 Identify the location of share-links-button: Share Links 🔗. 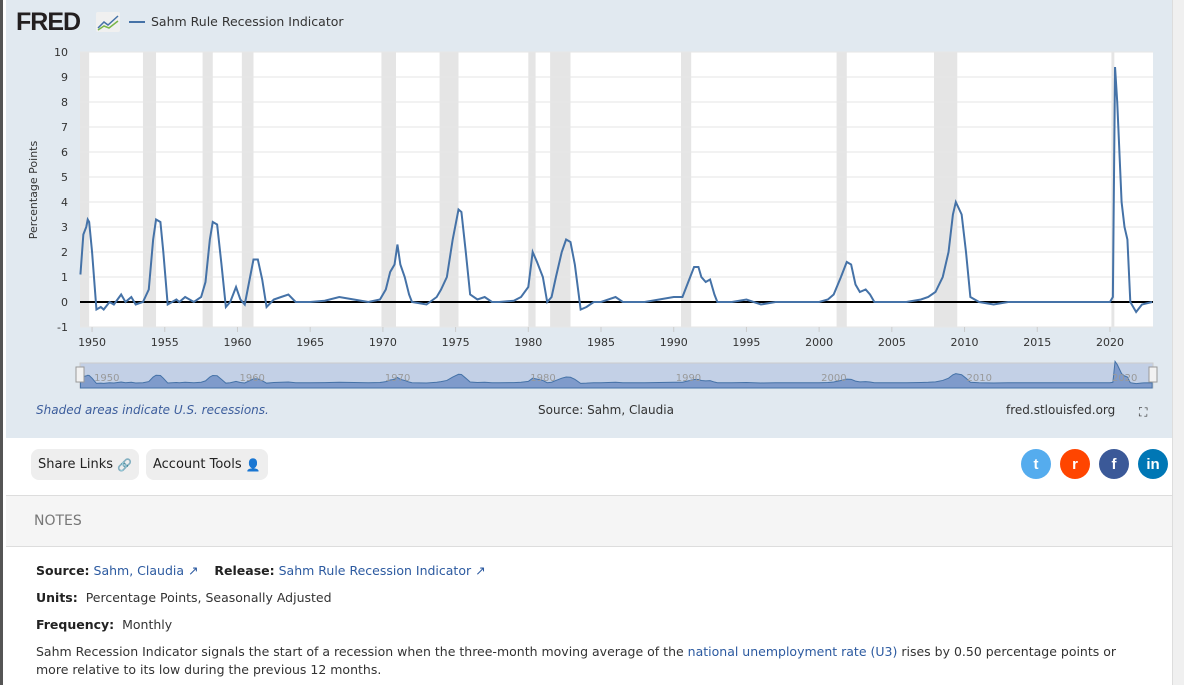
(85, 464).